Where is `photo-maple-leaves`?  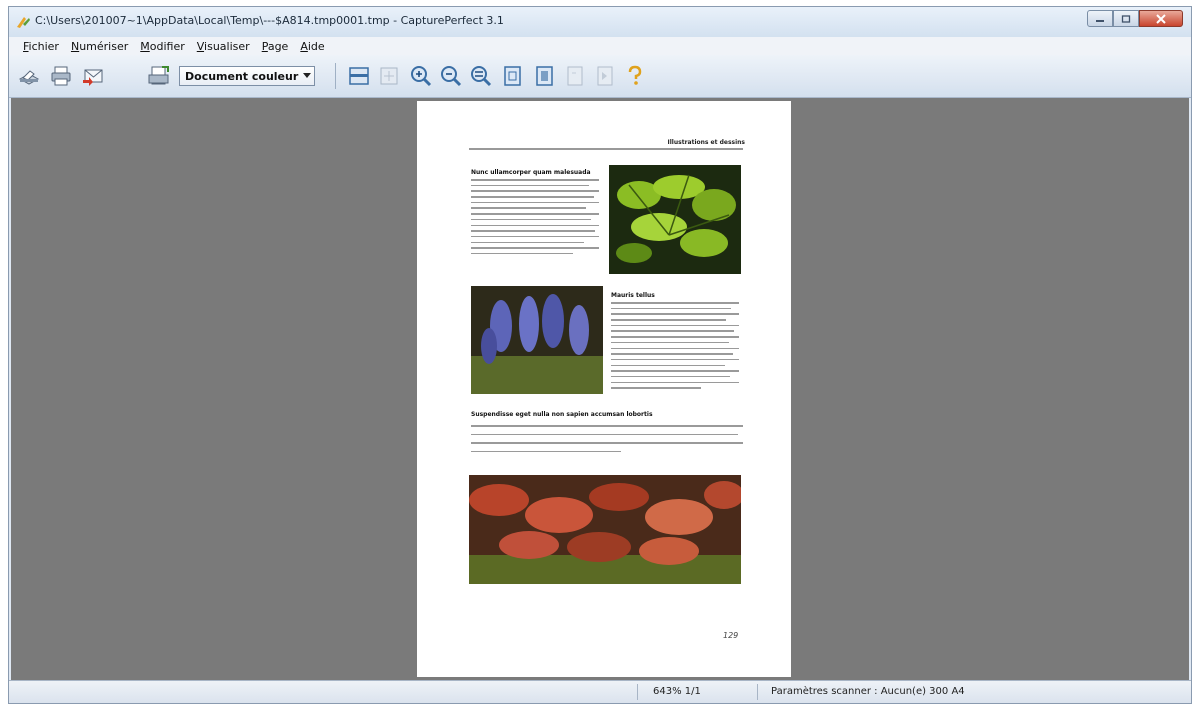
photo-maple-leaves is located at coordinates (675, 219).